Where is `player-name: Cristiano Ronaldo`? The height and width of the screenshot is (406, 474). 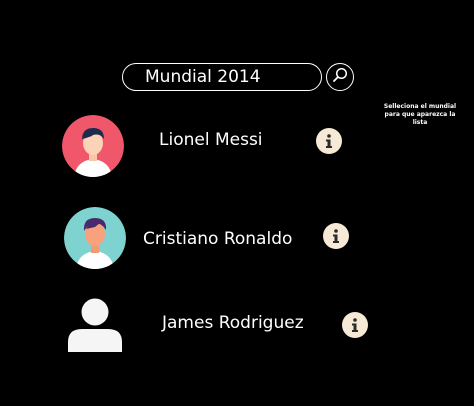 player-name: Cristiano Ronaldo is located at coordinates (218, 239).